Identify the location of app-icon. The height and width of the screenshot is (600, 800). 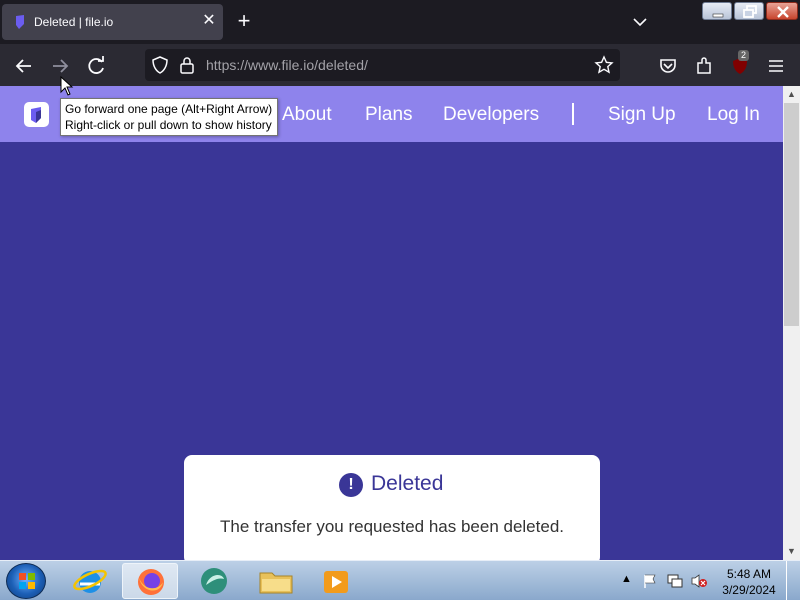
(214, 581).